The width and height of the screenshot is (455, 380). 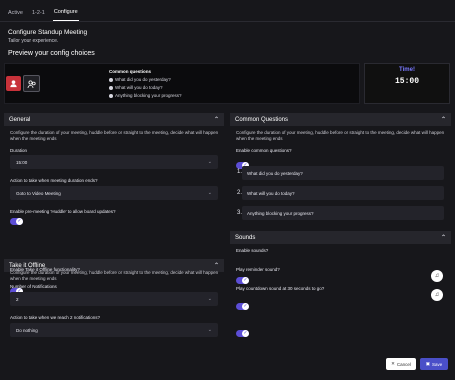 What do you see at coordinates (38, 193) in the screenshot?
I see `duration-end-action-value: Goto to Video Meeting` at bounding box center [38, 193].